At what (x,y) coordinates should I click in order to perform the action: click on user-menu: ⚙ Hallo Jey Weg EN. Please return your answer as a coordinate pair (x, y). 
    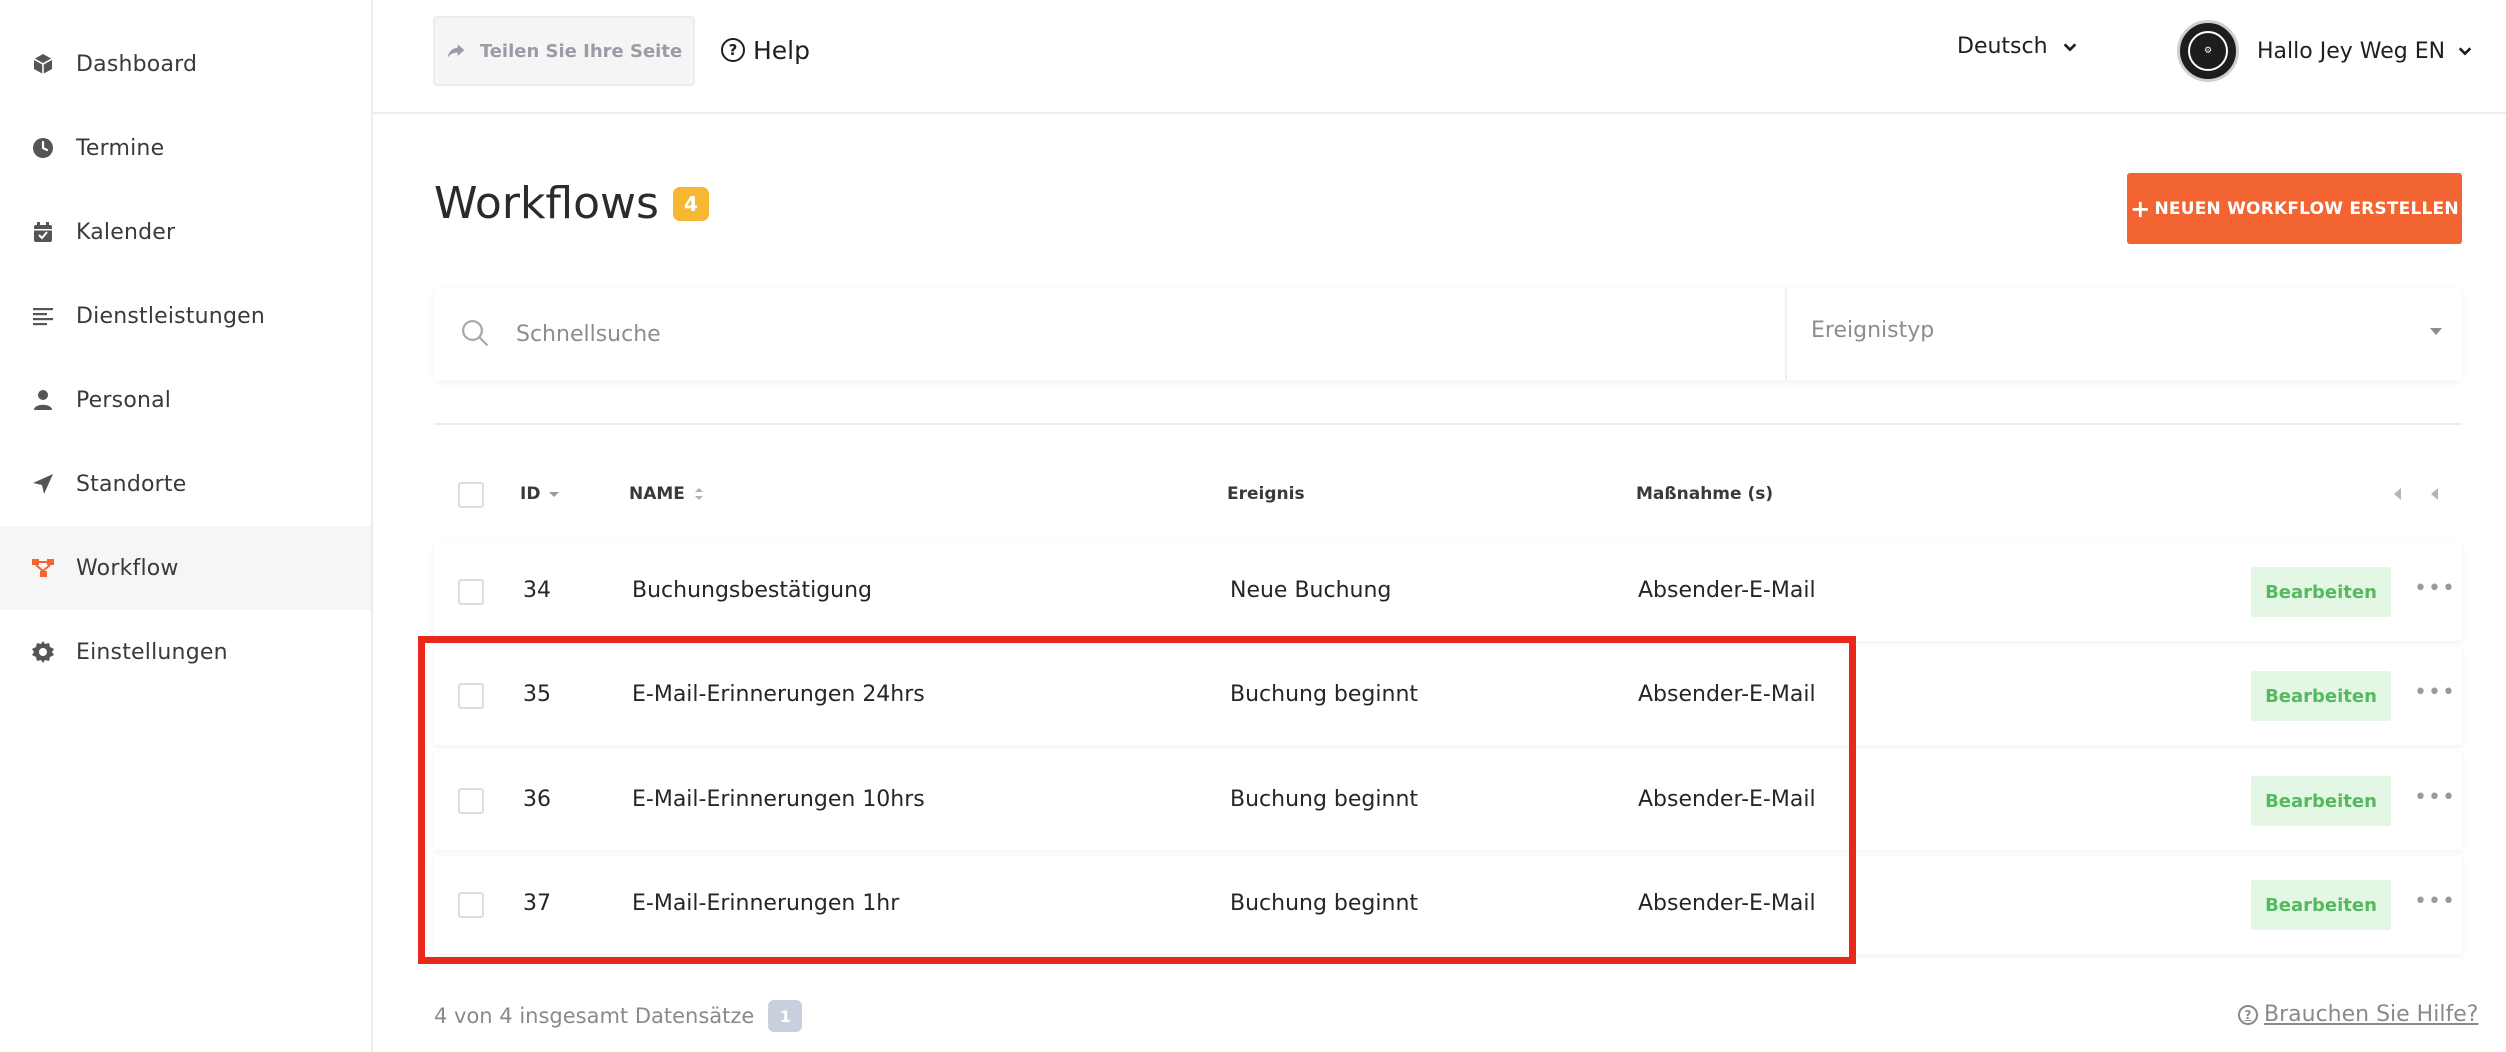
    Looking at the image, I should click on (2325, 51).